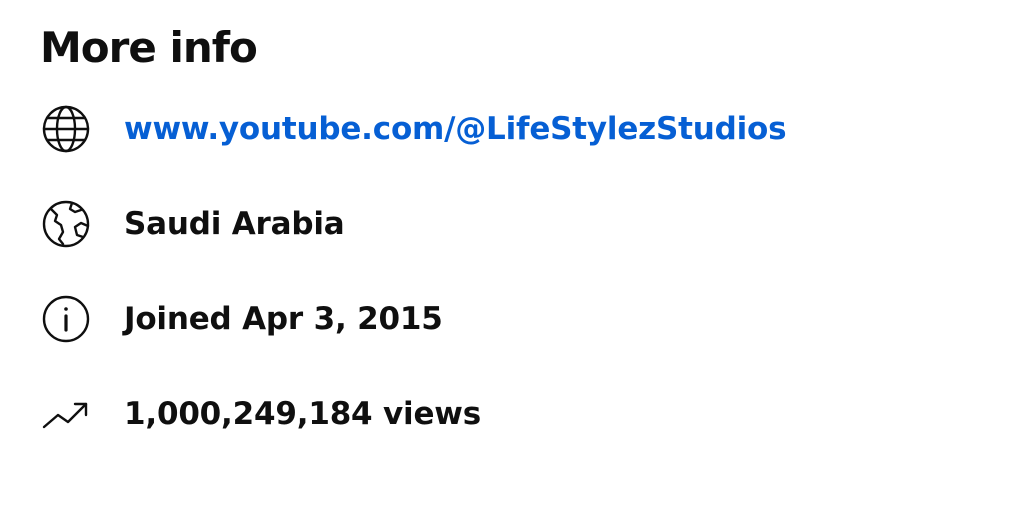 The width and height of the screenshot is (1024, 531). What do you see at coordinates (66, 129) in the screenshot?
I see `globe-icon` at bounding box center [66, 129].